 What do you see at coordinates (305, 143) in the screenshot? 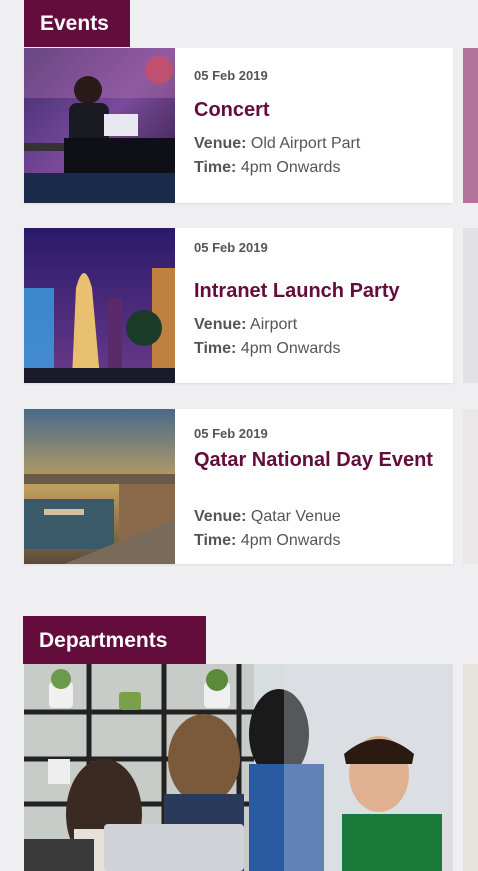
I see `venue-value: Old Airport Part` at bounding box center [305, 143].